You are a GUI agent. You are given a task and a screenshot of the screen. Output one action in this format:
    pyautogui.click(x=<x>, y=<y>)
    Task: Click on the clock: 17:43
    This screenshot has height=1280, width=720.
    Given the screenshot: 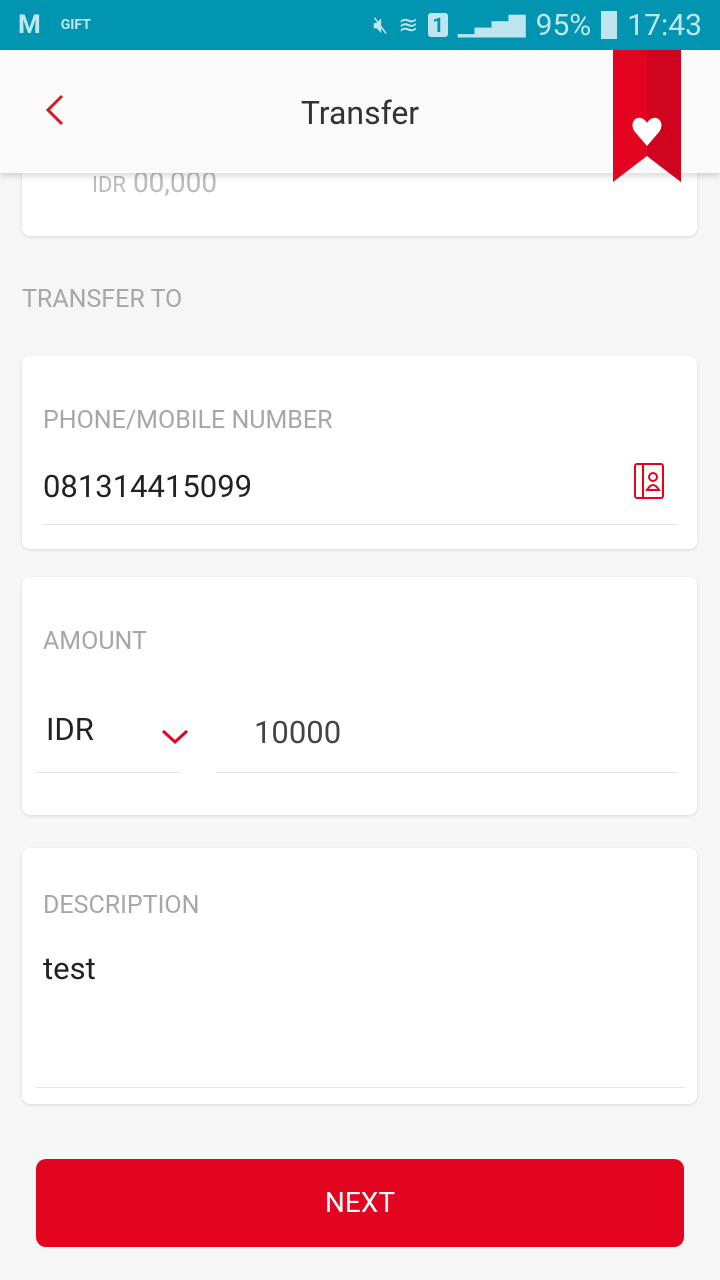 What is the action you would take?
    pyautogui.click(x=664, y=25)
    